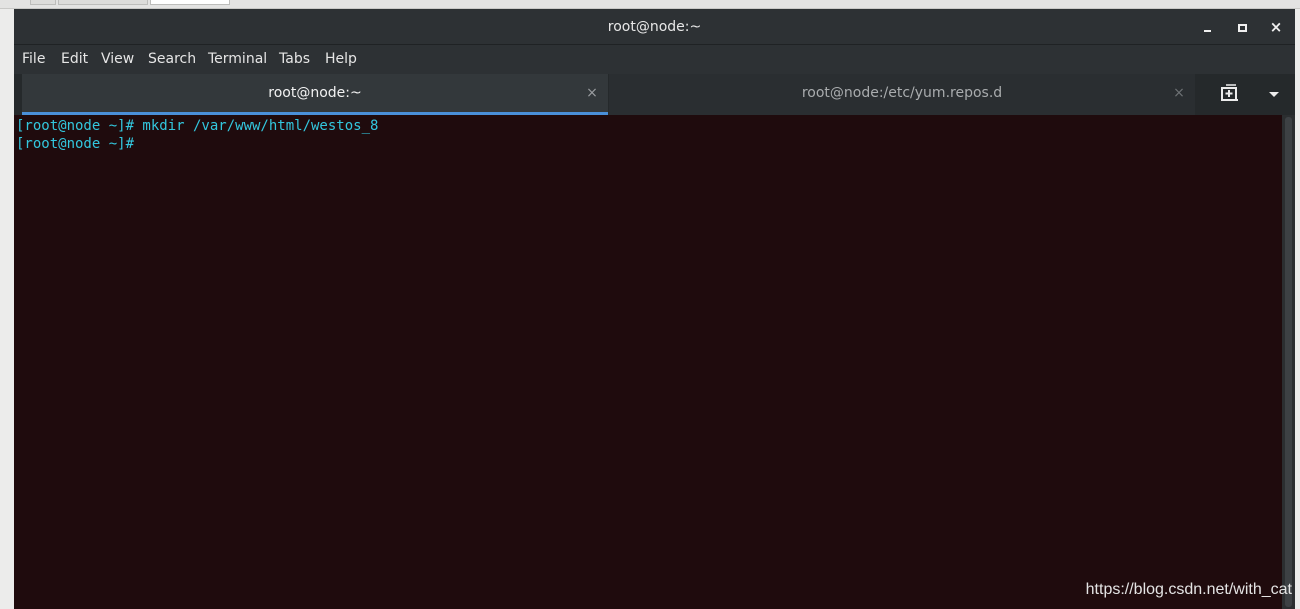 The width and height of the screenshot is (1300, 609). I want to click on minimize-button, so click(1208, 27).